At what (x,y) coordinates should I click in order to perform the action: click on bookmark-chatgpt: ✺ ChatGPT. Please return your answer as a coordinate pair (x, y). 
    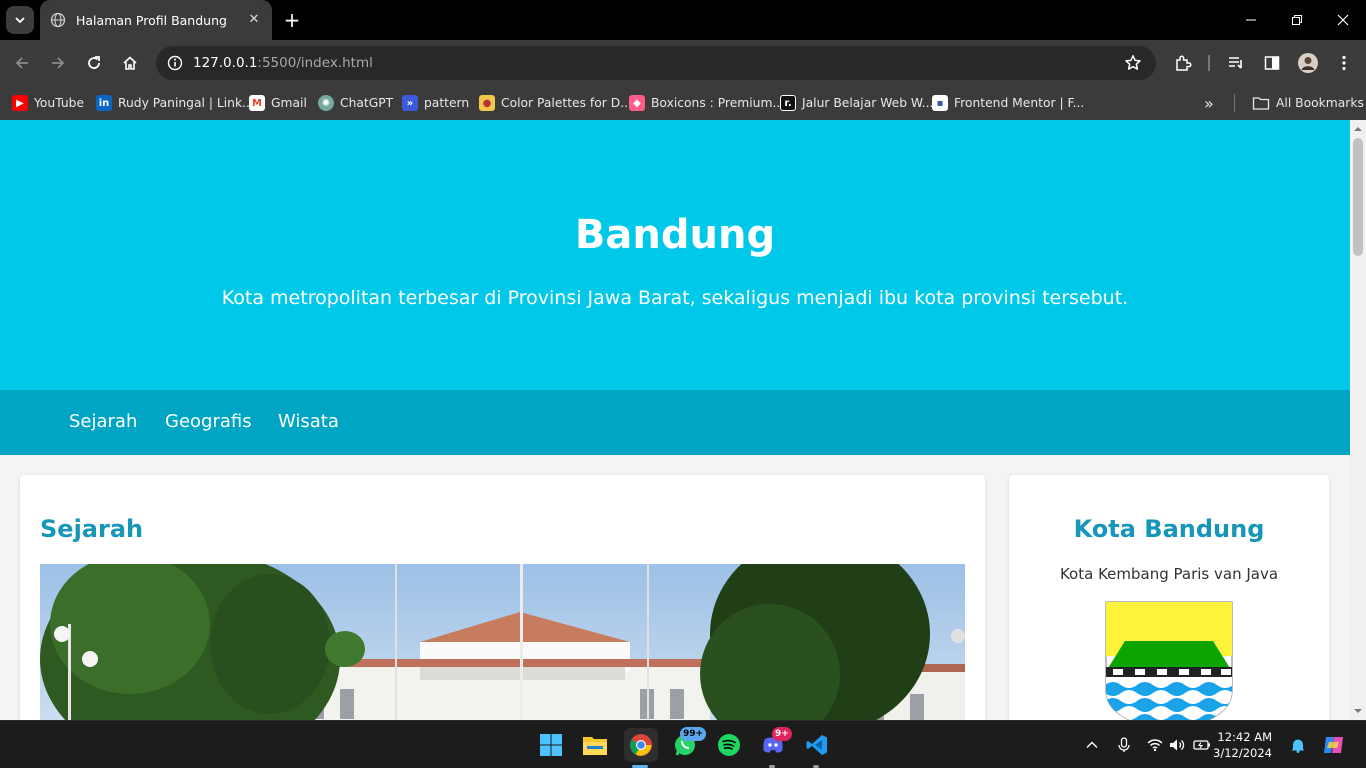
    Looking at the image, I should click on (355, 103).